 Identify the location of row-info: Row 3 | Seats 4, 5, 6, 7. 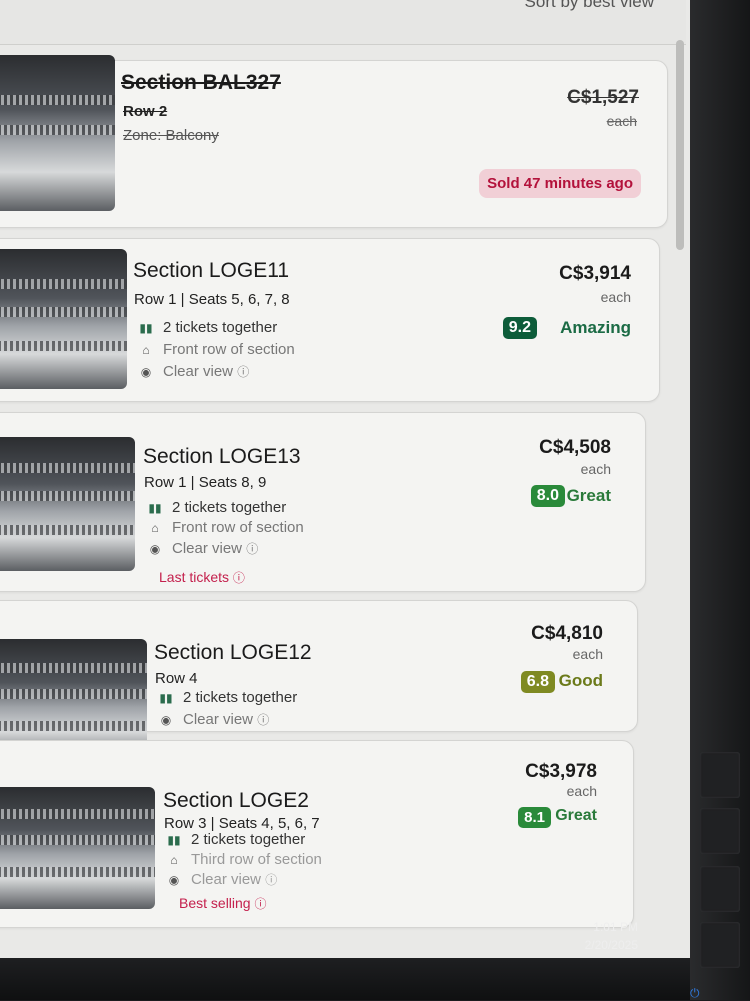
(242, 823).